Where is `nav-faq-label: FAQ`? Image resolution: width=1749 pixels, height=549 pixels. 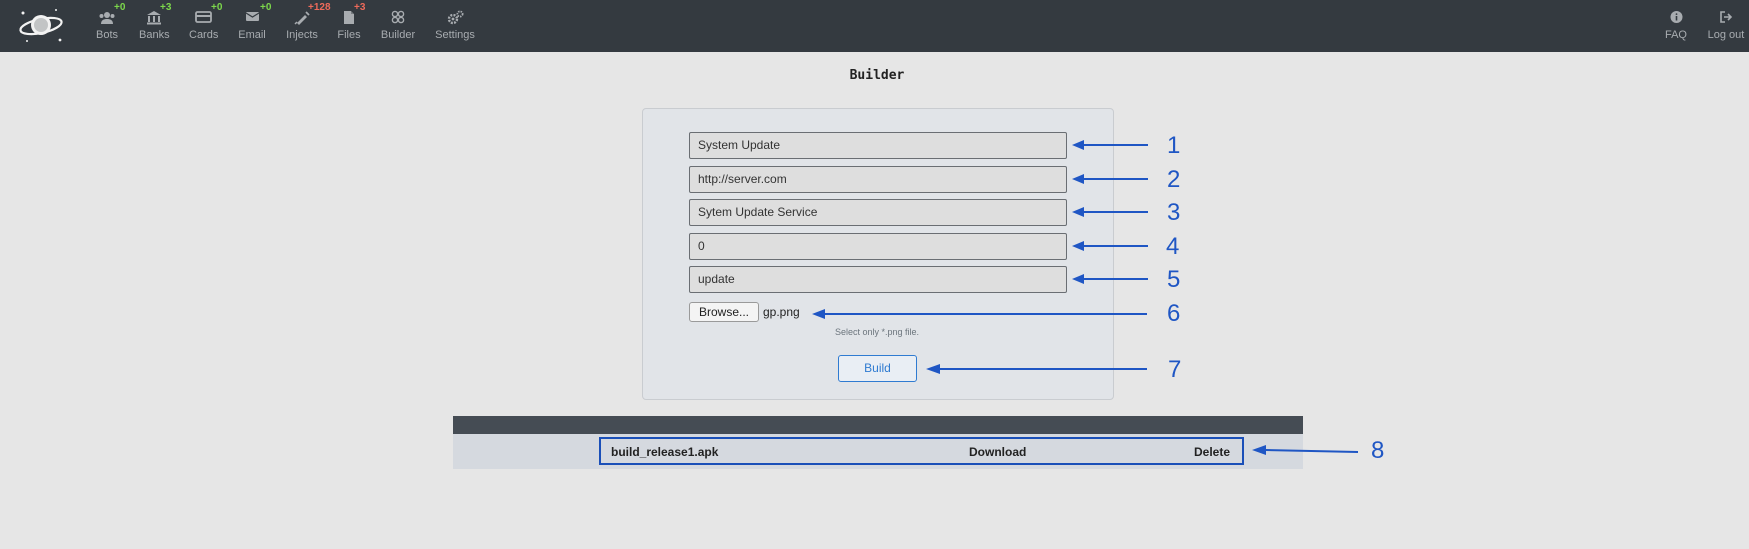 nav-faq-label: FAQ is located at coordinates (1675, 35).